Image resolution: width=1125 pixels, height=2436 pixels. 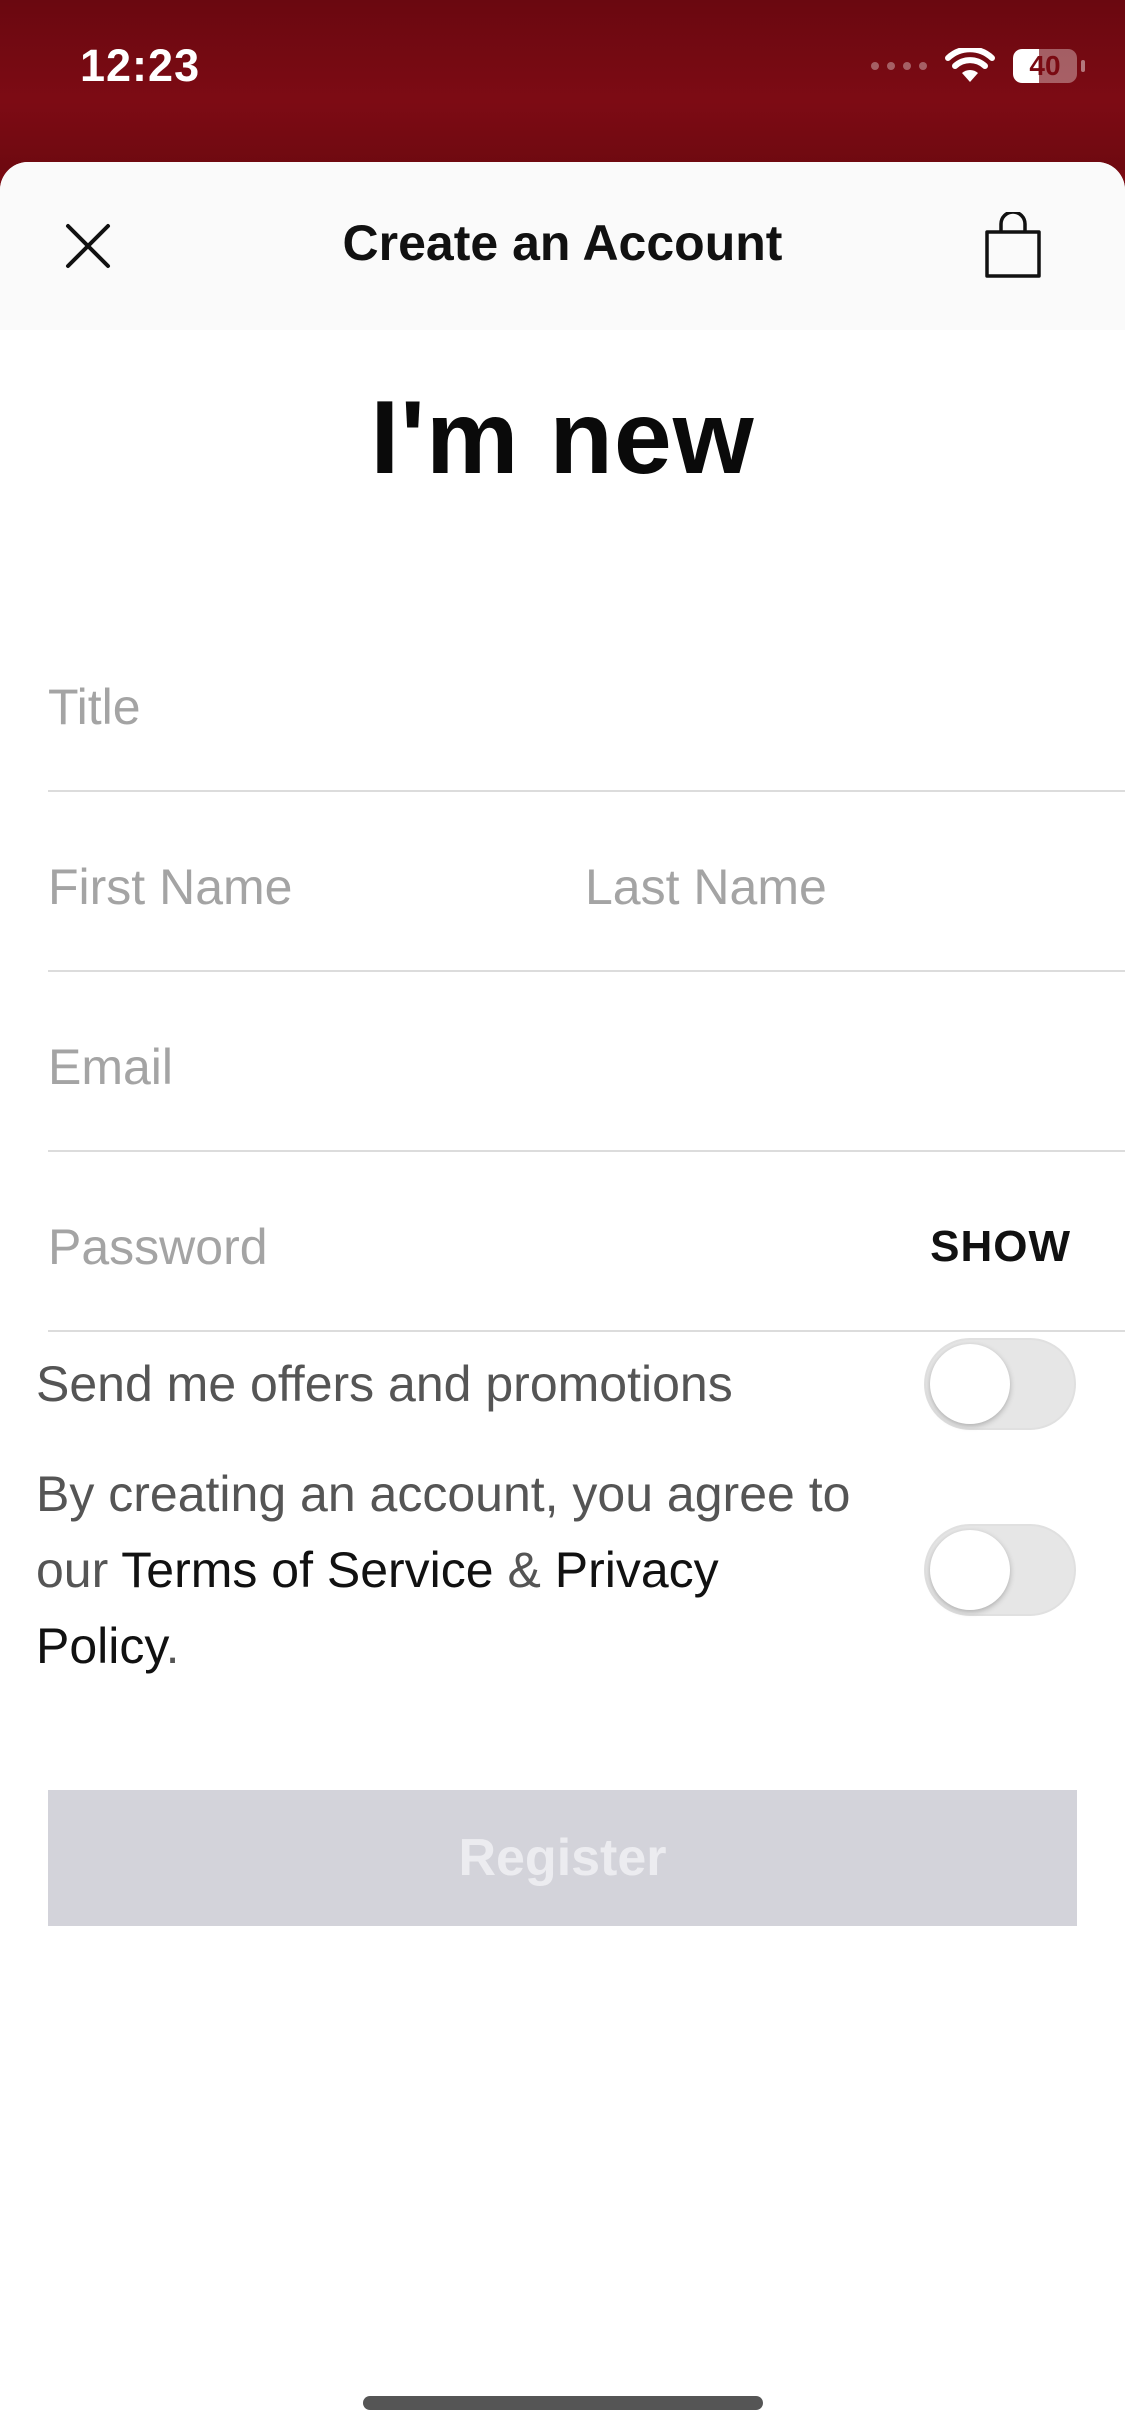 I want to click on offers-label: Send me offers and promotions, so click(x=384, y=1384).